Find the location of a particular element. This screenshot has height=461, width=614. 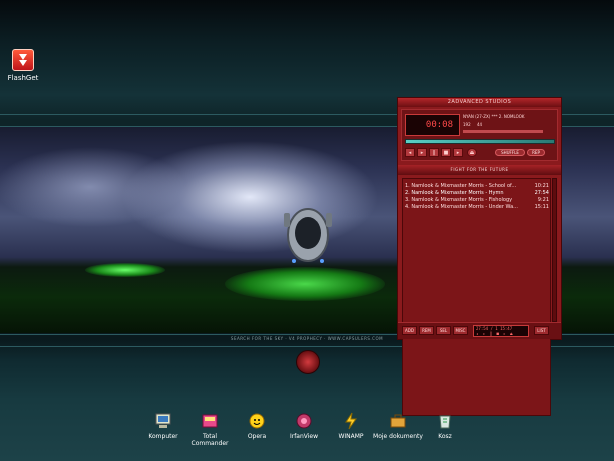

opera-icon is located at coordinates (257, 421).